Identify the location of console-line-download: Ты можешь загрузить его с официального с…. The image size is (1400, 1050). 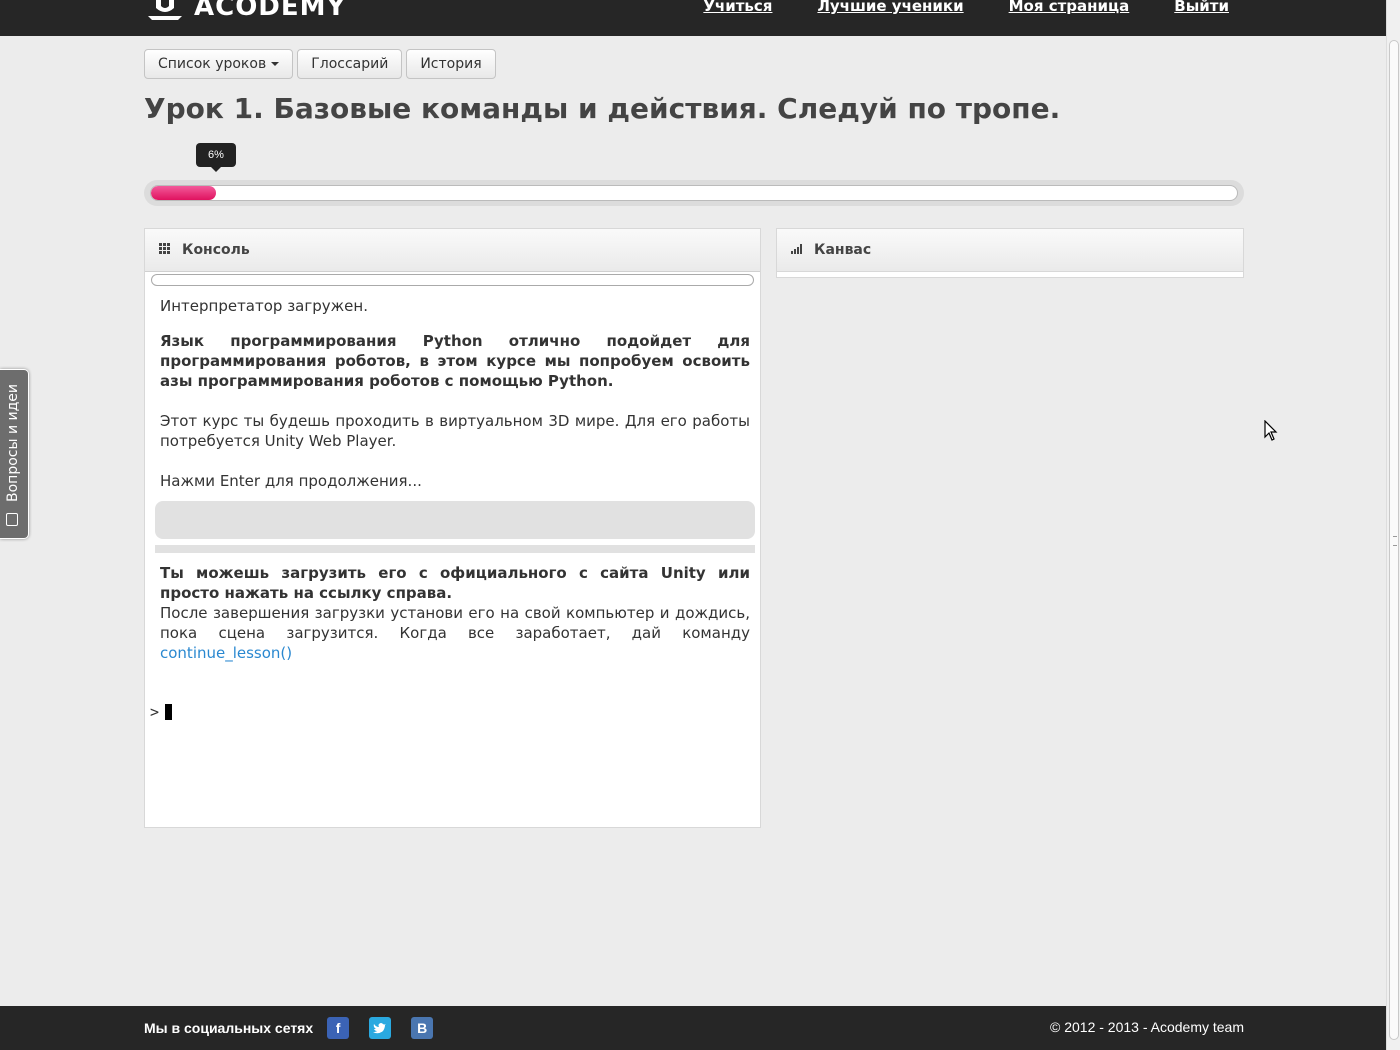
(455, 583).